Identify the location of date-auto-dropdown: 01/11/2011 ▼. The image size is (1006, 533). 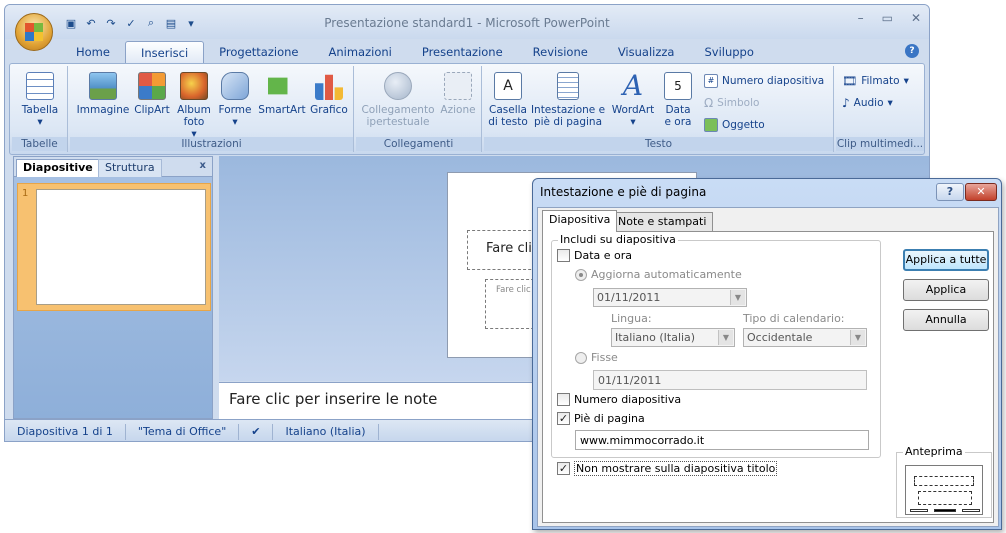
(670, 297).